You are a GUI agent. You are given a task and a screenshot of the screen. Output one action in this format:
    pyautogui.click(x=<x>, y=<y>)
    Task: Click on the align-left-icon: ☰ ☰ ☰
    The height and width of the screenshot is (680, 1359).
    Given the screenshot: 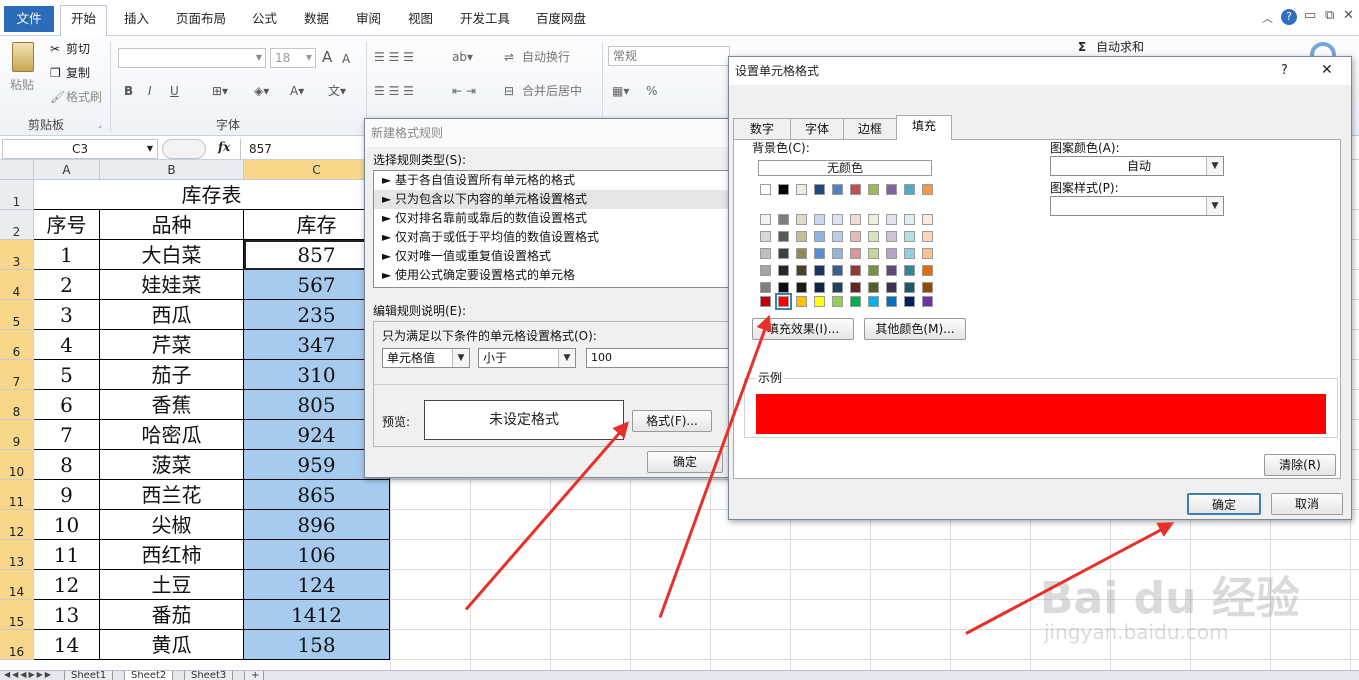 What is the action you would take?
    pyautogui.click(x=394, y=91)
    